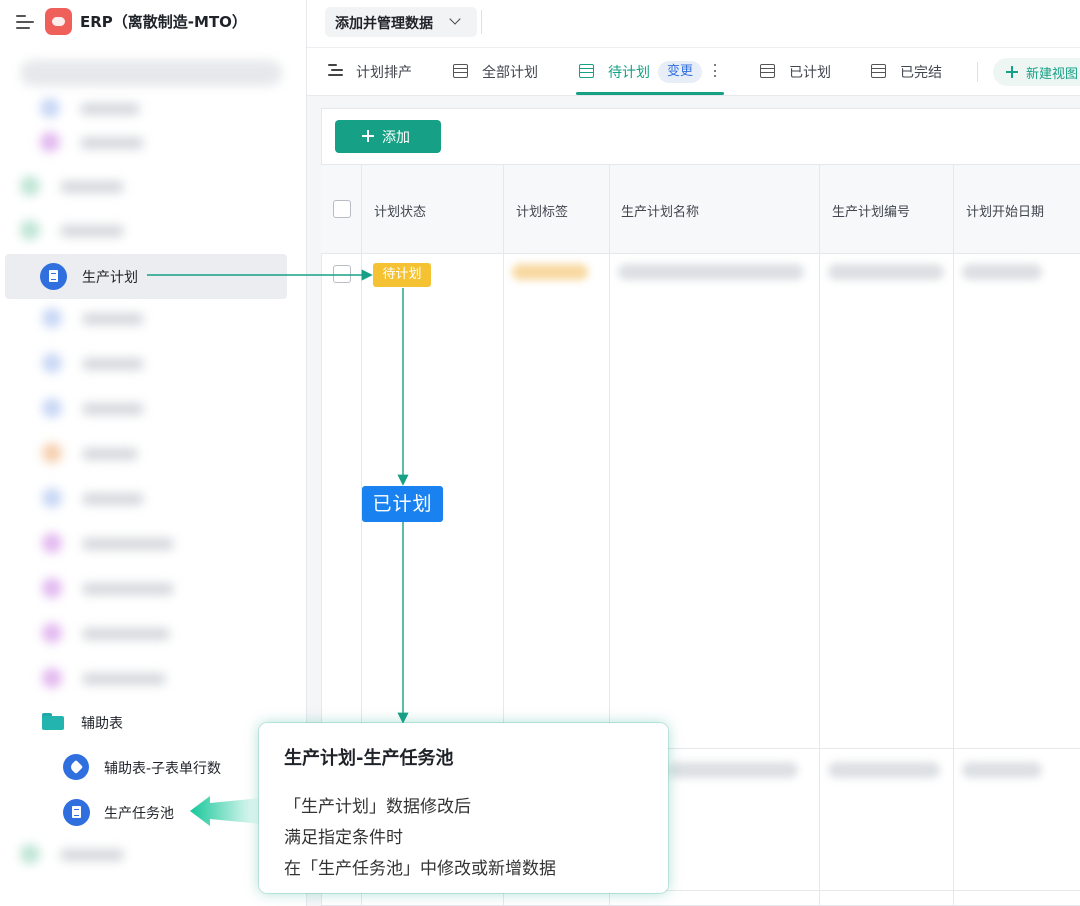  Describe the element at coordinates (76, 767) in the screenshot. I see `tag-icon` at that location.